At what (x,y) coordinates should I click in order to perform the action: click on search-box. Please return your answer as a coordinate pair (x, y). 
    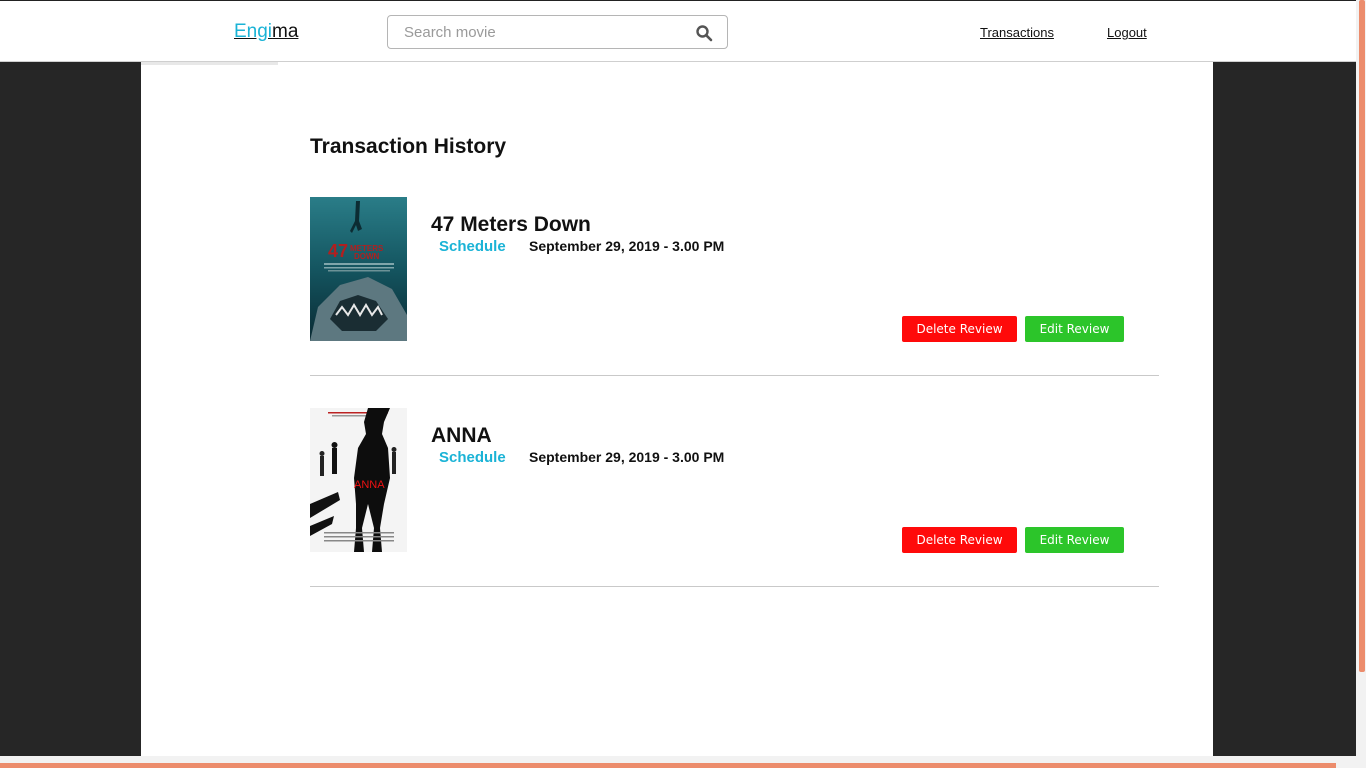
    Looking at the image, I should click on (557, 32).